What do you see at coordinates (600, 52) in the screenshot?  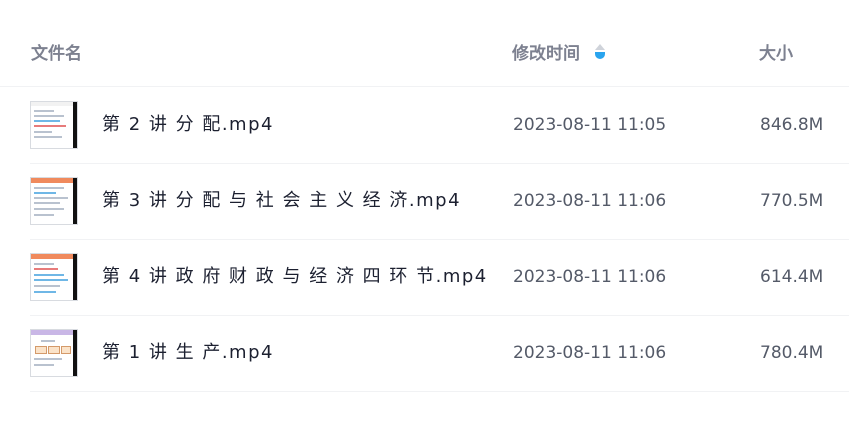 I see `sort-descending-icon` at bounding box center [600, 52].